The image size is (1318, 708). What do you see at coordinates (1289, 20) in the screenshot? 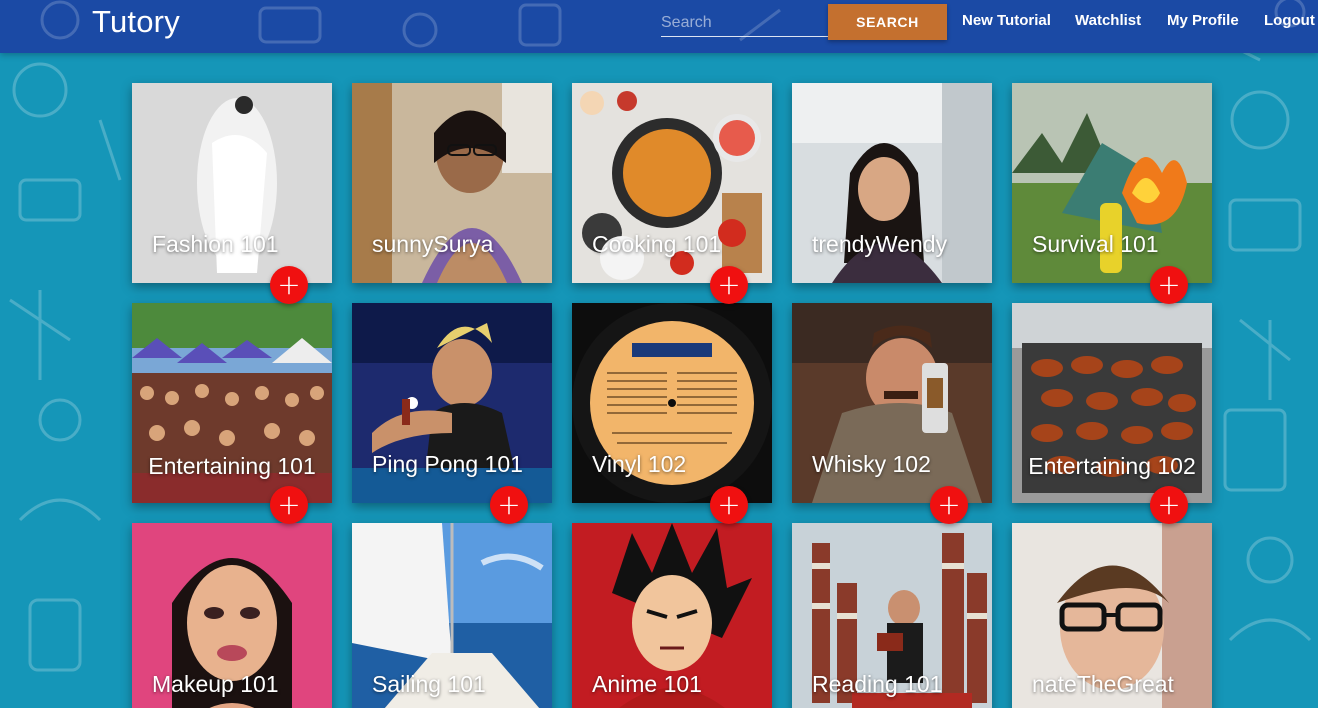
I see `nav-link-logout: Logout` at bounding box center [1289, 20].